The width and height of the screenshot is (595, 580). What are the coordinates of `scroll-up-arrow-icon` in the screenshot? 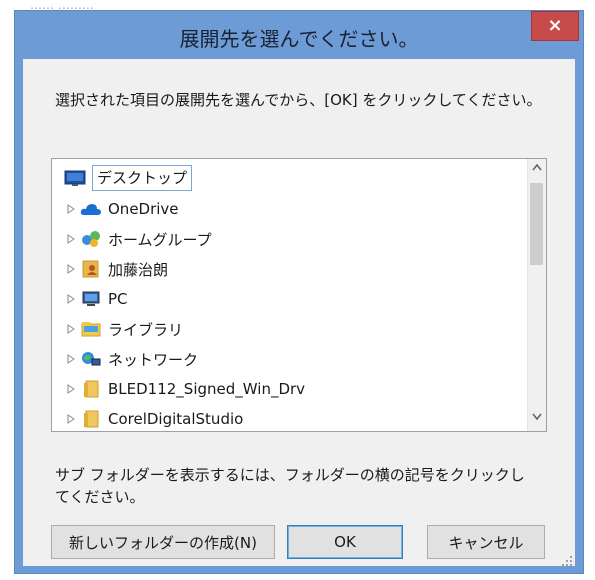 It's located at (537, 170).